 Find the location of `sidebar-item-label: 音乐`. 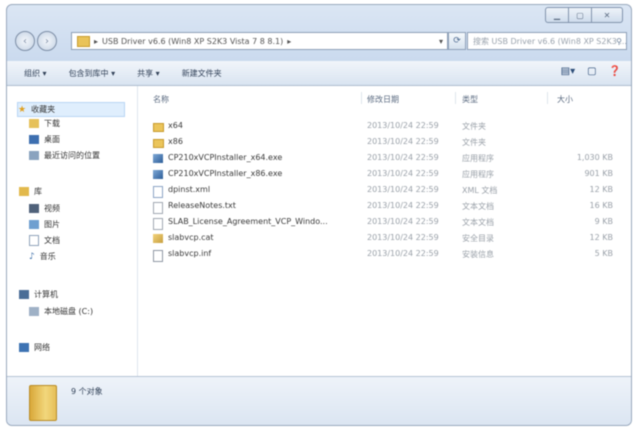

sidebar-item-label: 音乐 is located at coordinates (47, 256).